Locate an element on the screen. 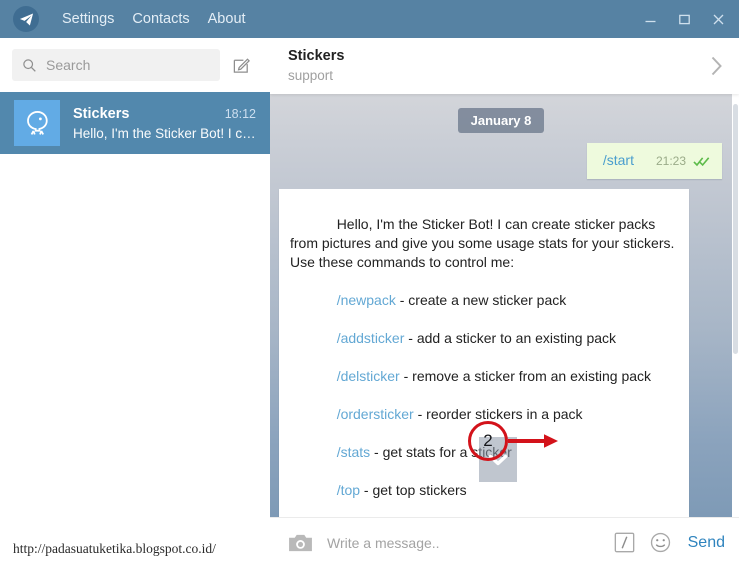  chat-header-subtitle: support is located at coordinates (311, 75).